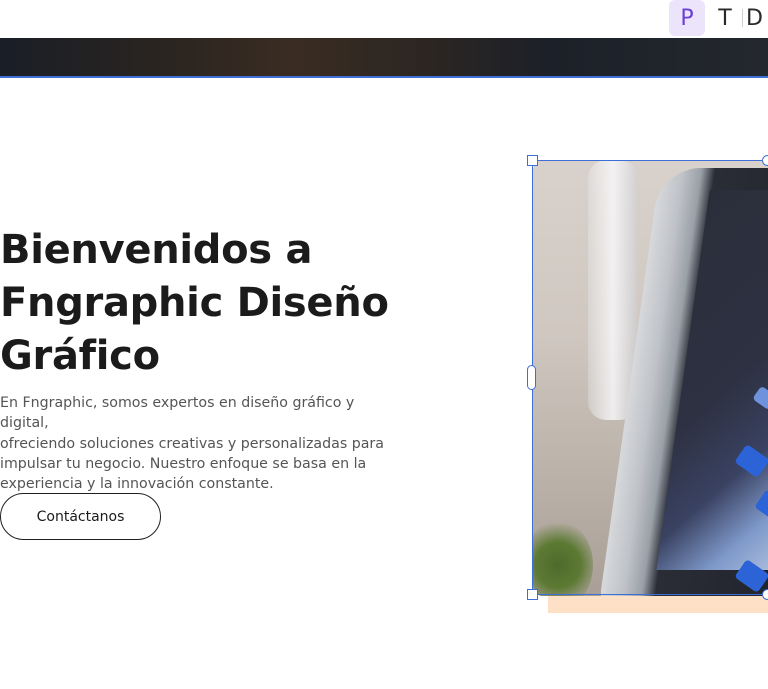  What do you see at coordinates (156, 250) in the screenshot?
I see `hero-title-line-1: Bienvenidos a` at bounding box center [156, 250].